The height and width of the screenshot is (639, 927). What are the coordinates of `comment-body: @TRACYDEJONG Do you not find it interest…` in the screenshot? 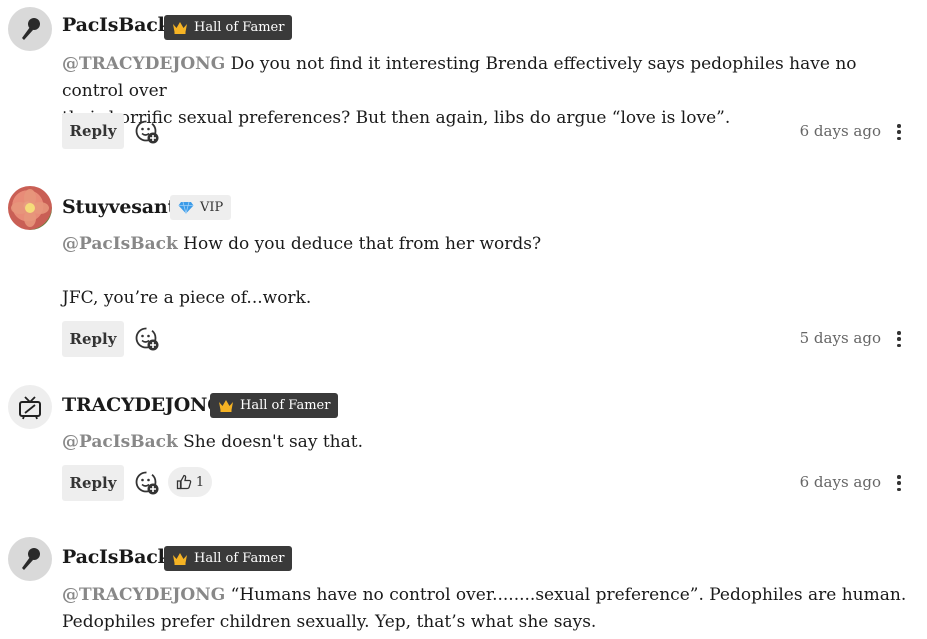 It's located at (487, 91).